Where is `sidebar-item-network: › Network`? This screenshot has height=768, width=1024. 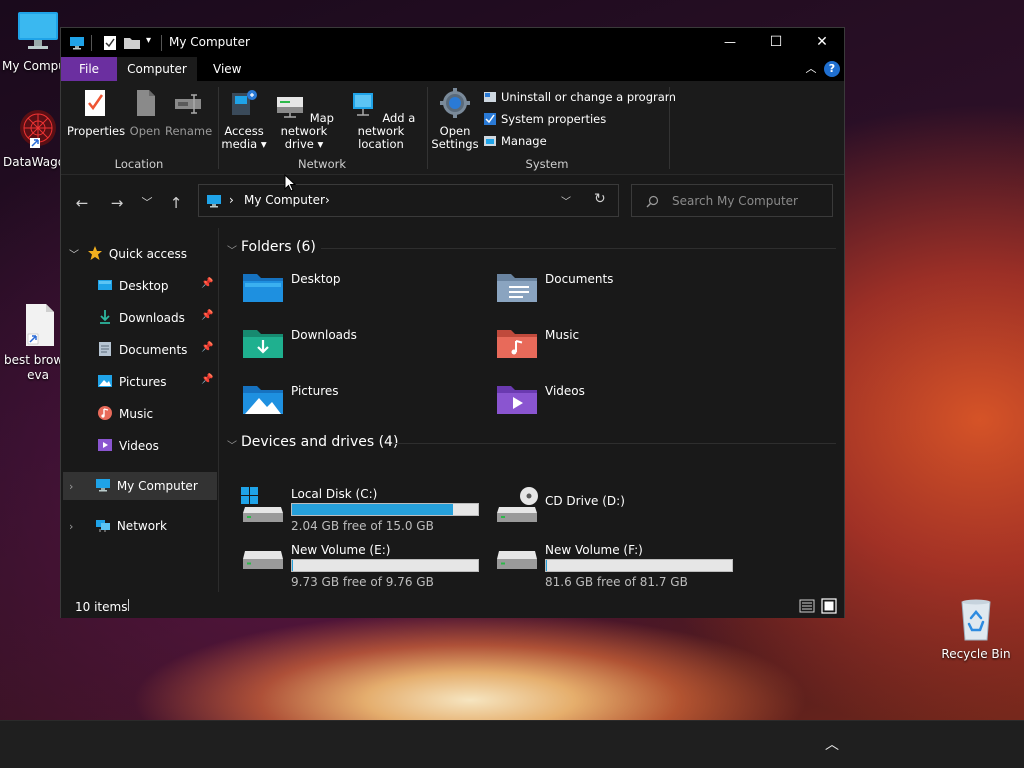 sidebar-item-network: › Network is located at coordinates (118, 526).